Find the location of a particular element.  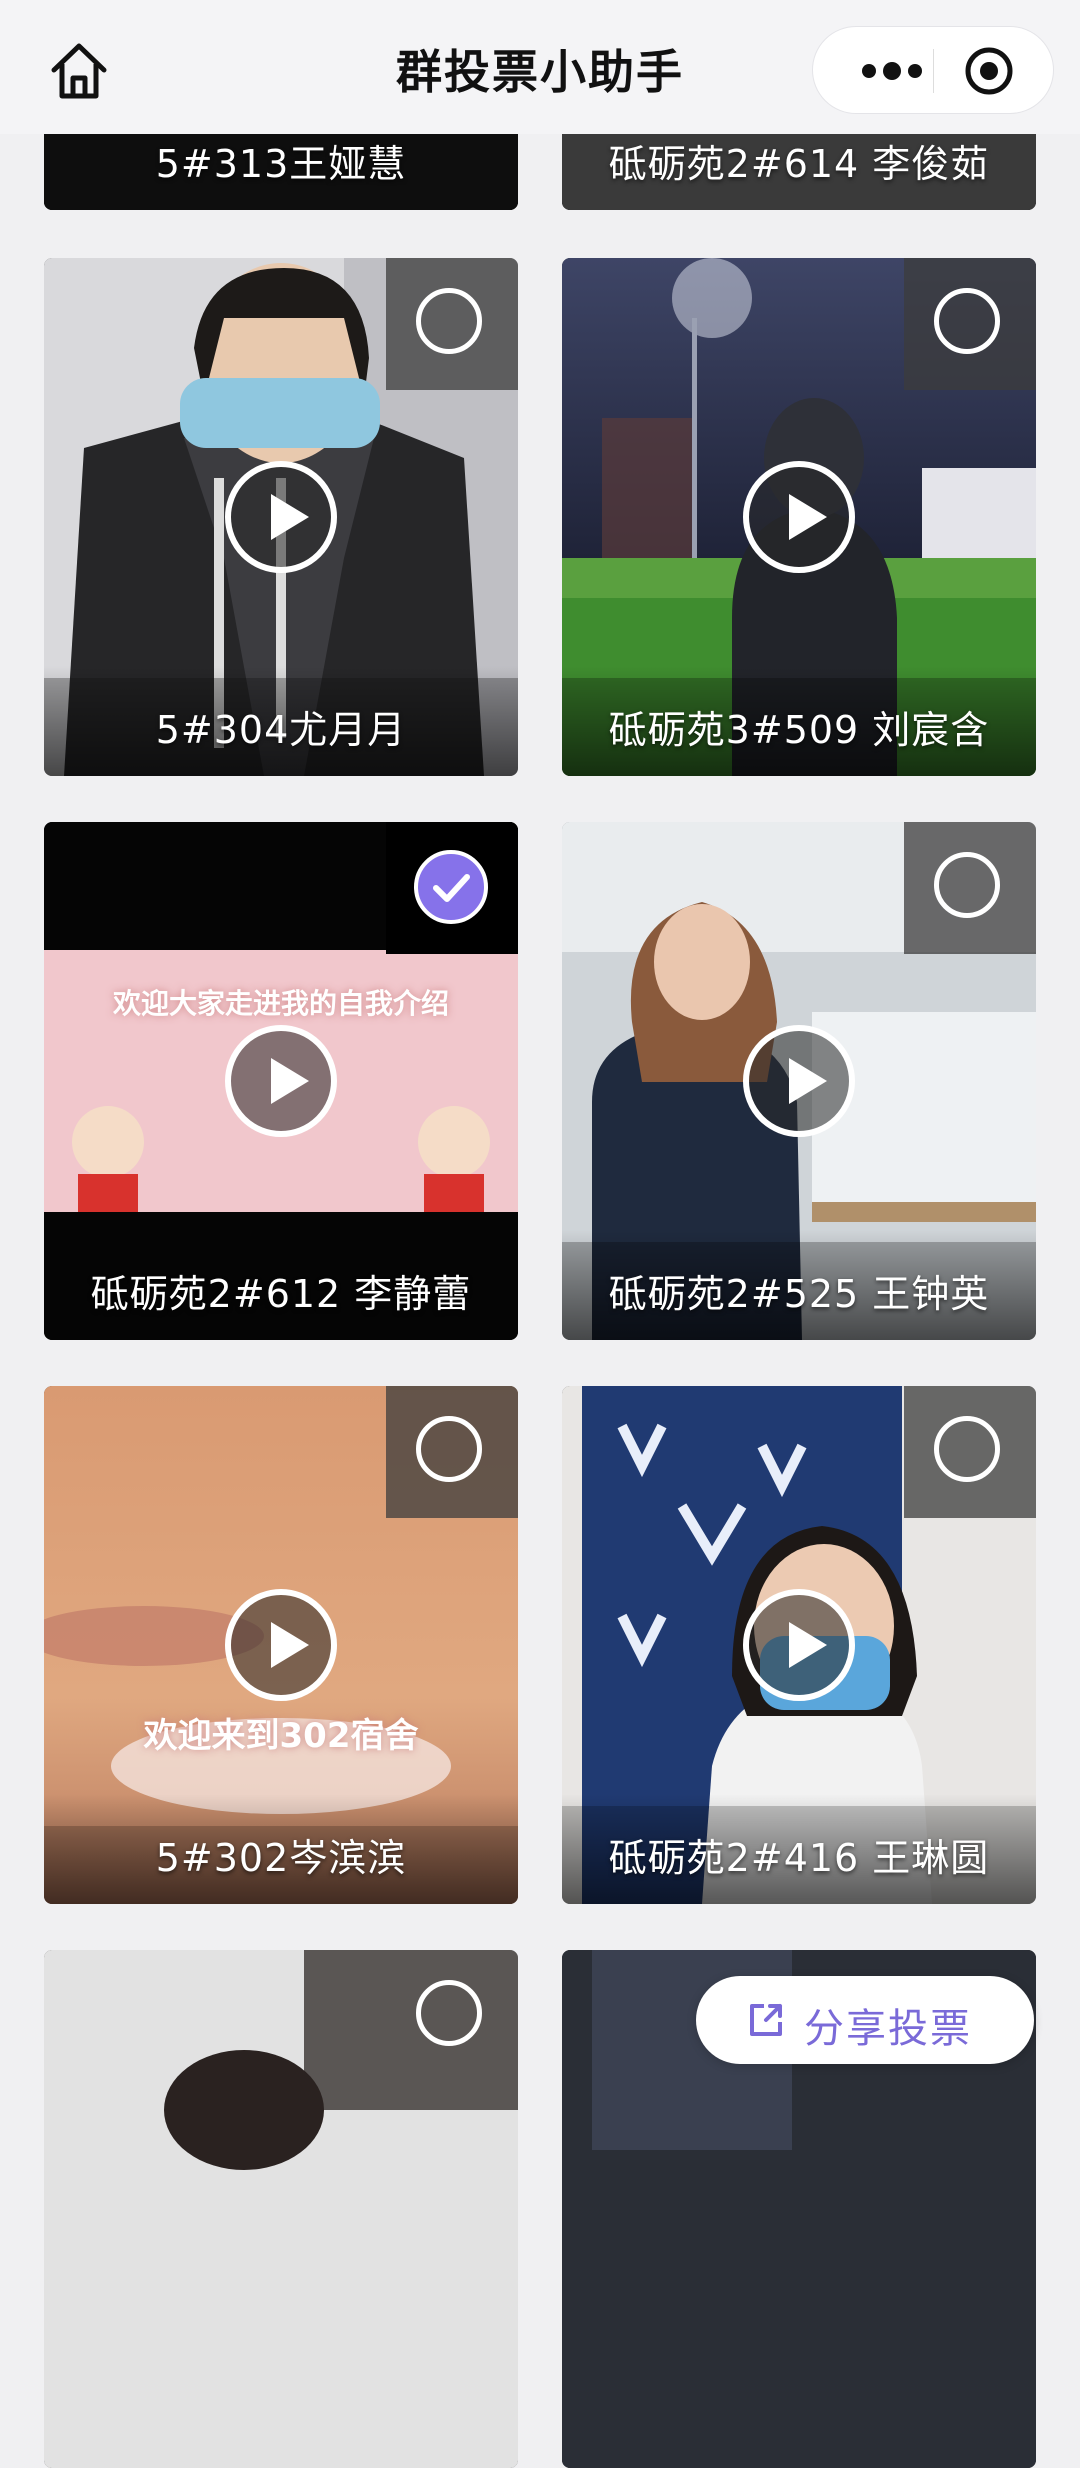

checked-icon is located at coordinates (451, 887).